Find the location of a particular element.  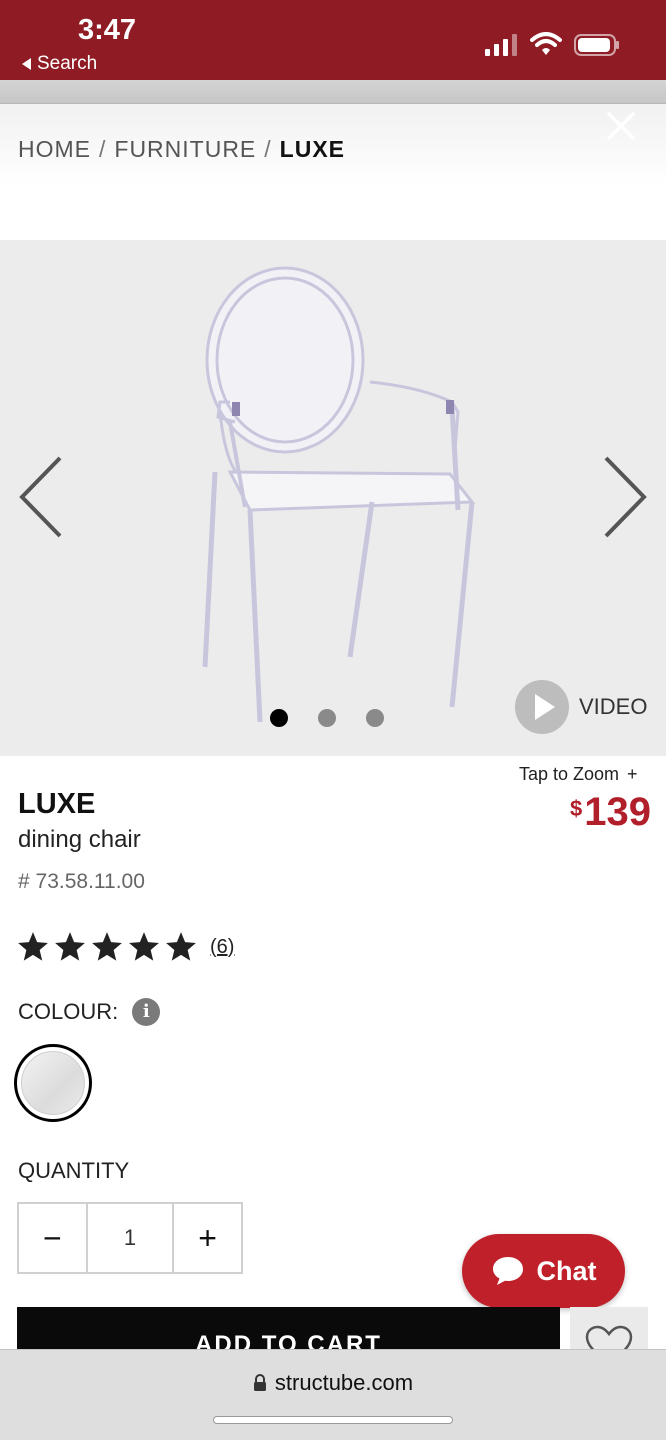

product-image is located at coordinates (340, 497).